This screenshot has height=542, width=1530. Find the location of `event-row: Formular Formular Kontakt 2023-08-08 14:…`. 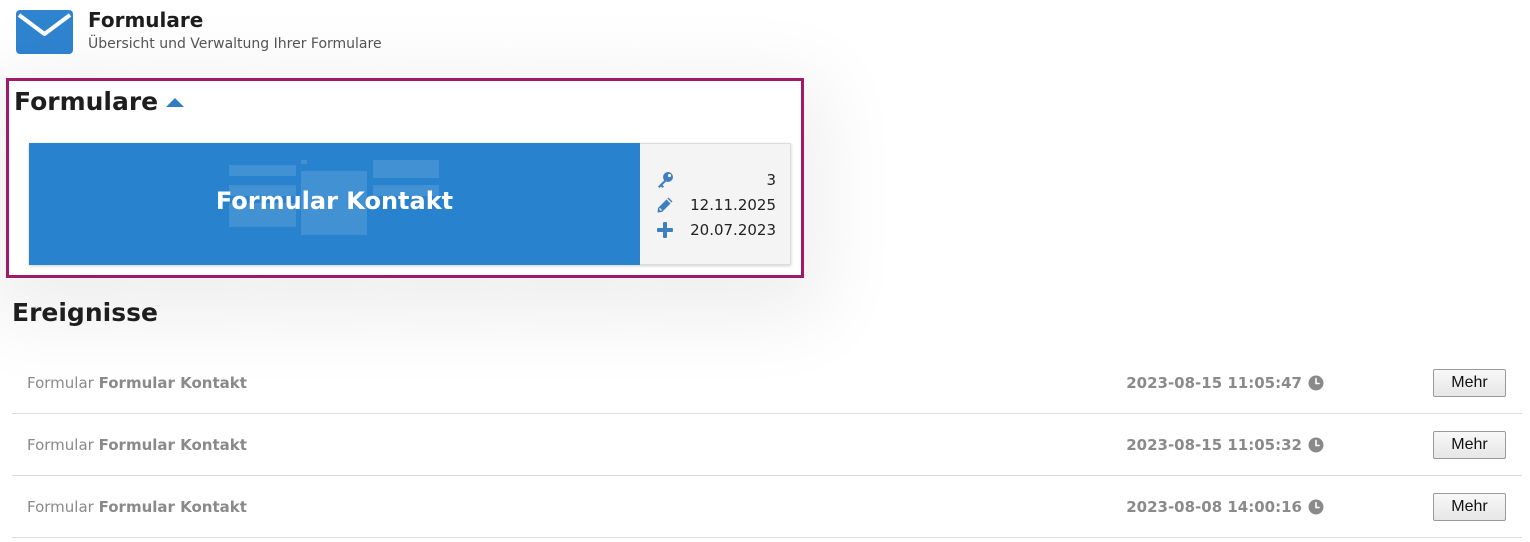

event-row: Formular Formular Kontakt 2023-08-08 14:… is located at coordinates (767, 507).